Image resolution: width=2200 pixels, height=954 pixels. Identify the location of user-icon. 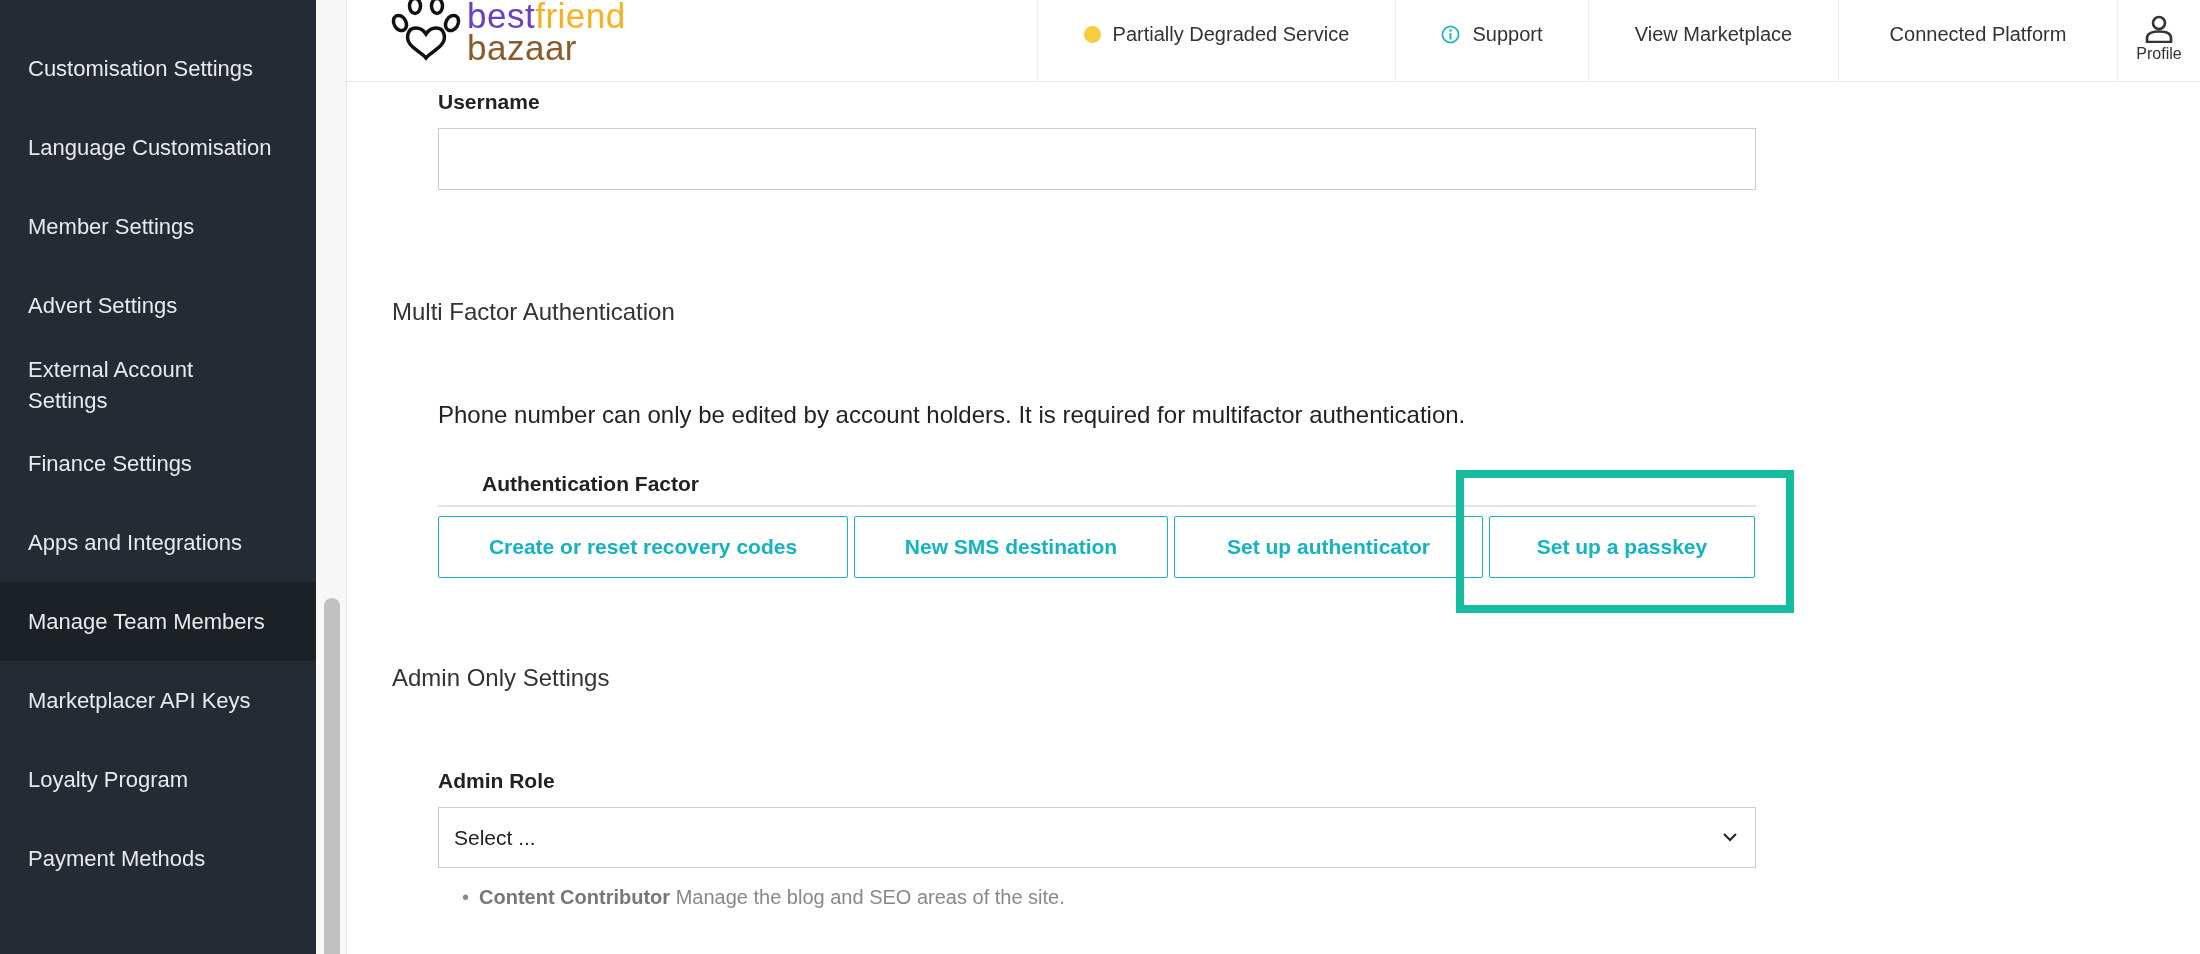
(2159, 28).